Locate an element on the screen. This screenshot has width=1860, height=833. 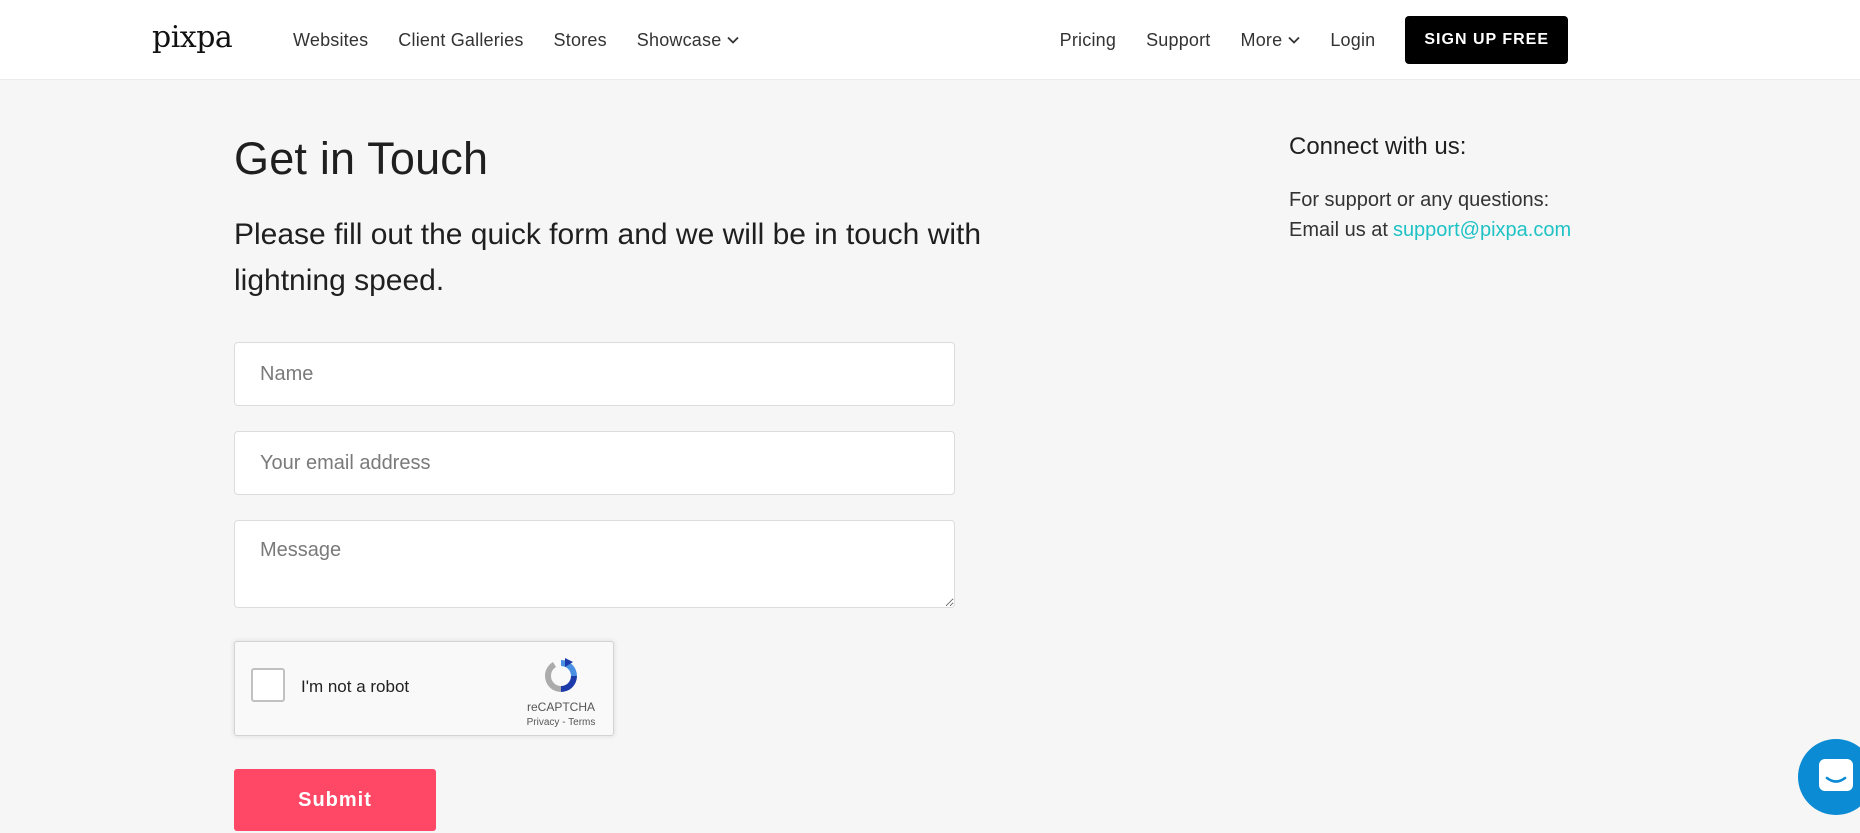
support-email-link: support@pixpa.com is located at coordinates (1482, 230).